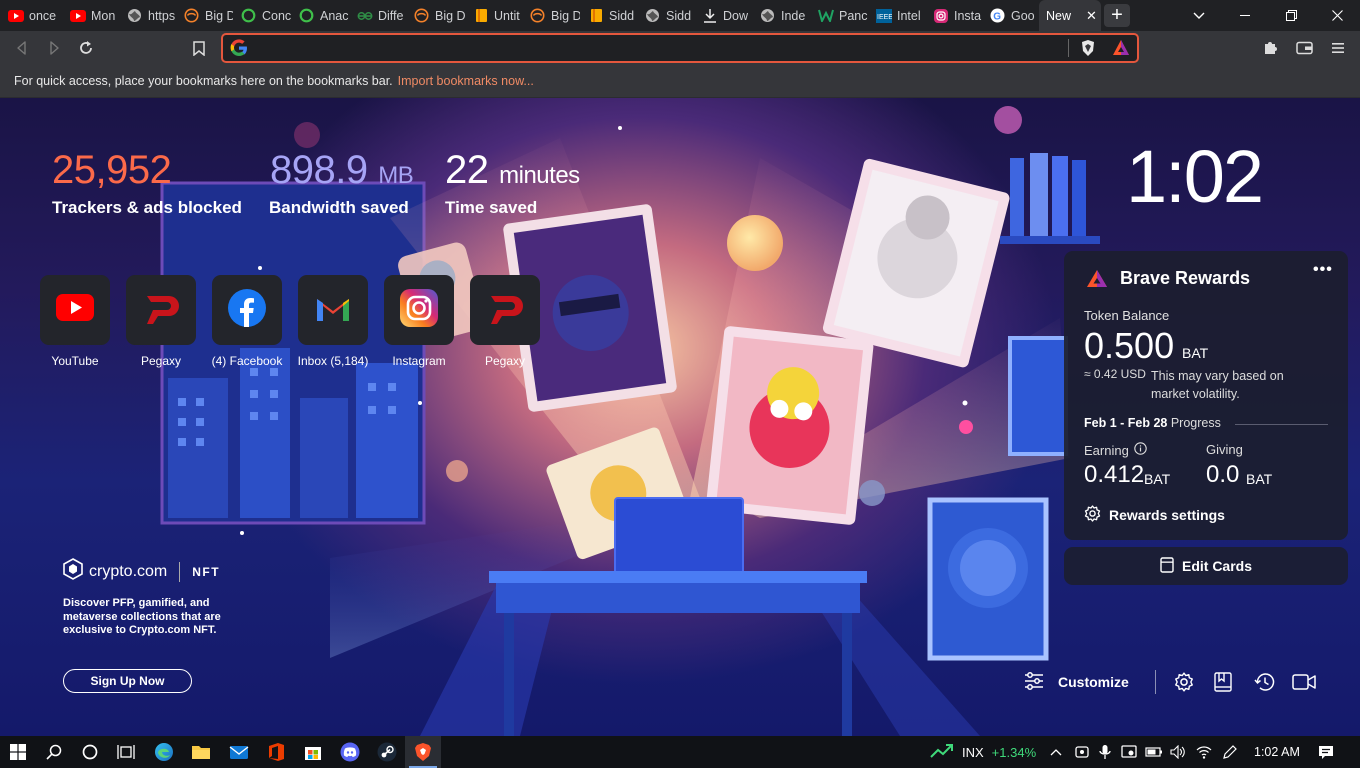 This screenshot has height=768, width=1360. What do you see at coordinates (1117, 15) in the screenshot?
I see `new-tab-button: +` at bounding box center [1117, 15].